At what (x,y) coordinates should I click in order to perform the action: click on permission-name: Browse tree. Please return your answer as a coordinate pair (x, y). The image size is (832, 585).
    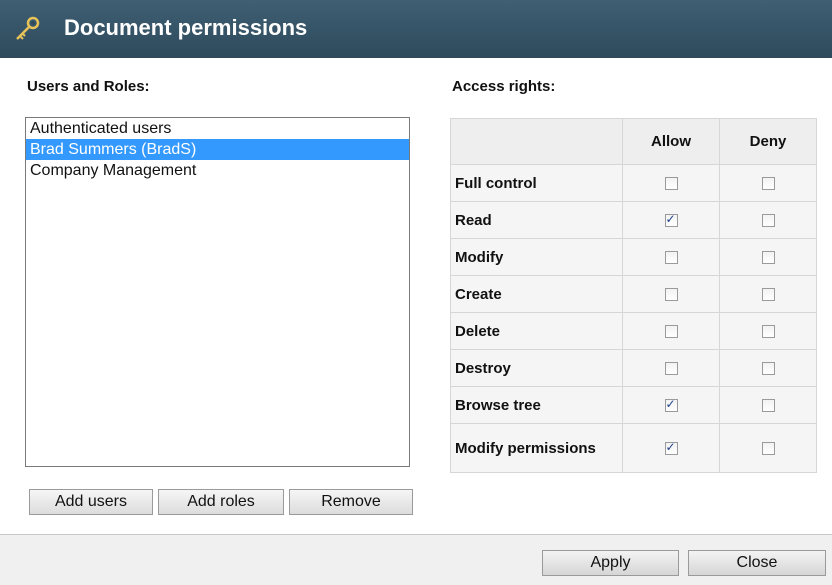
    Looking at the image, I should click on (536, 405).